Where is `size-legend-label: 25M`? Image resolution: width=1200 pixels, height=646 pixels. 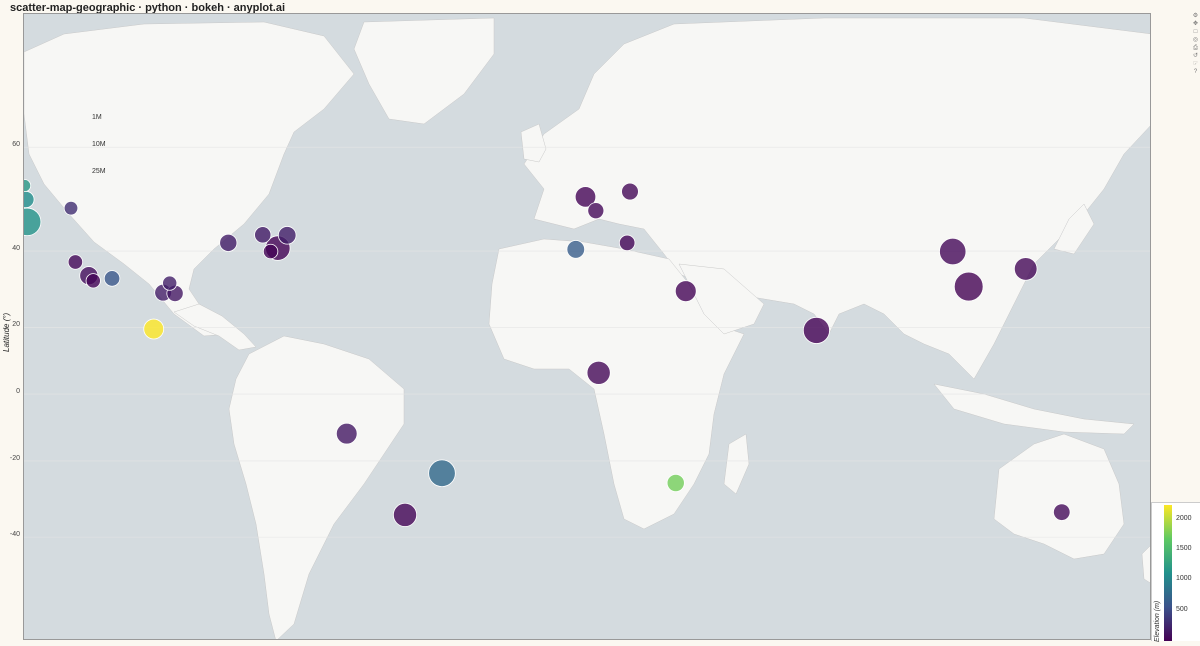 size-legend-label: 25M is located at coordinates (99, 171).